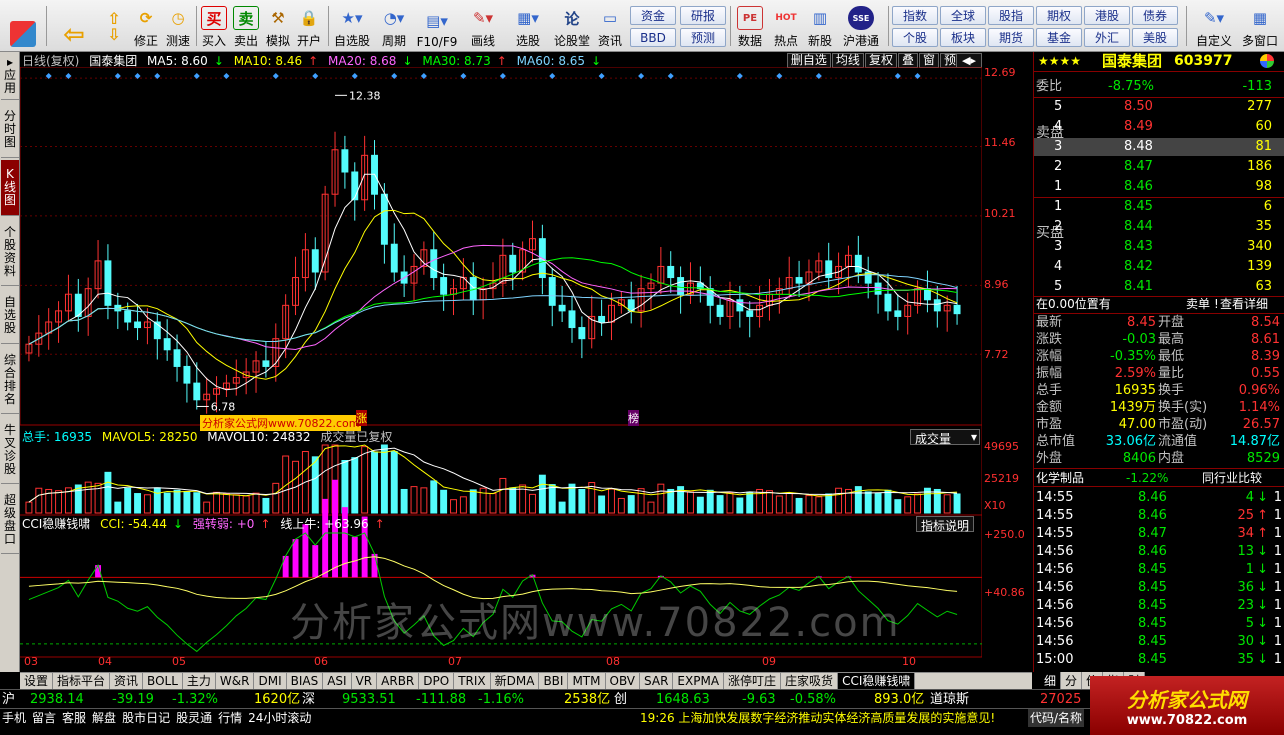 This screenshot has width=1284, height=735. What do you see at coordinates (74, 718) in the screenshot?
I see `status-menu-2: 客服` at bounding box center [74, 718].